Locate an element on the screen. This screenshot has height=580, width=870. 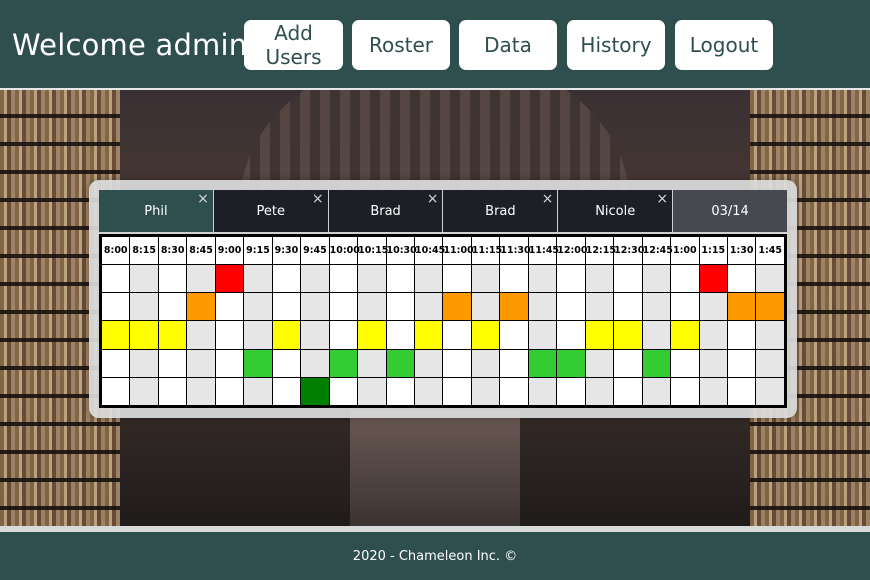
date-tab: 03/14 is located at coordinates (730, 211).